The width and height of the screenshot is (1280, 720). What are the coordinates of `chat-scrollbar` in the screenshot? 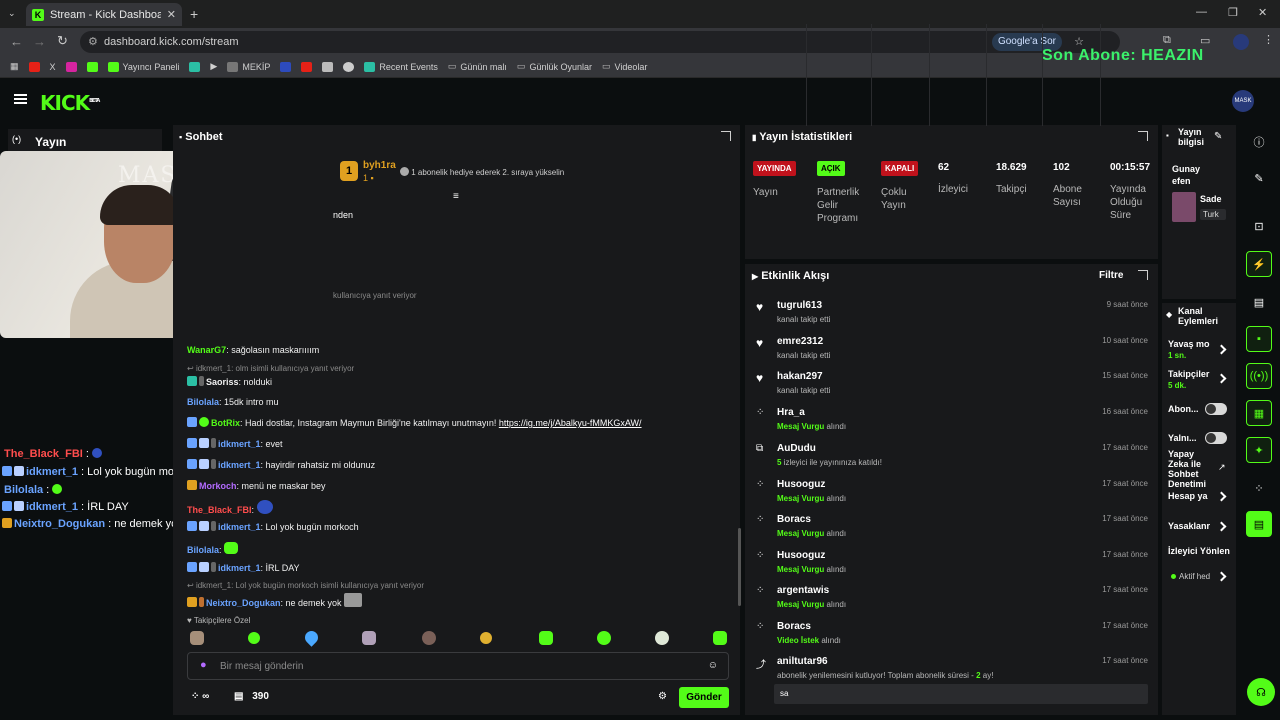 It's located at (739, 567).